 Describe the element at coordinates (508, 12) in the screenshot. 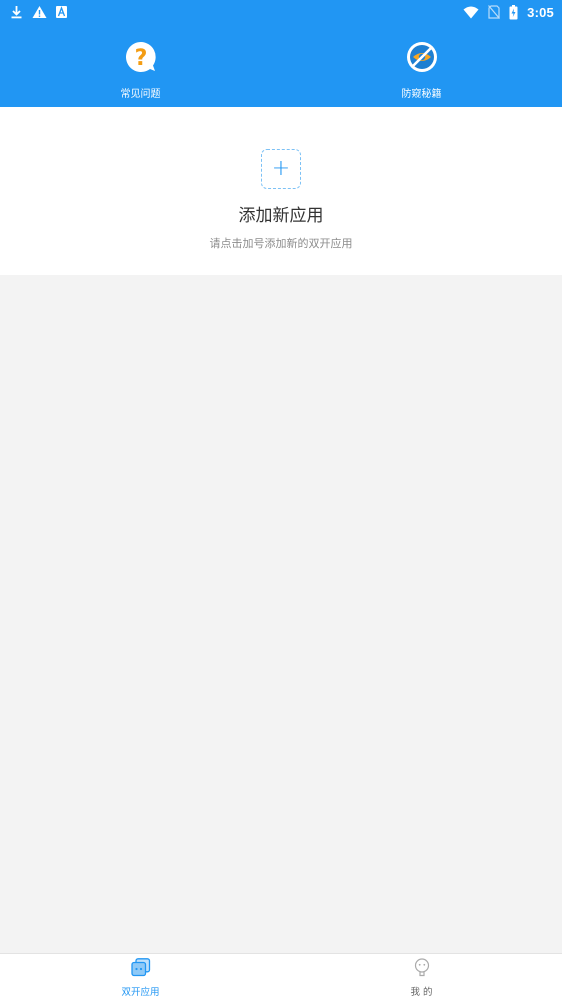

I see `status-bar-right: 3:05` at that location.